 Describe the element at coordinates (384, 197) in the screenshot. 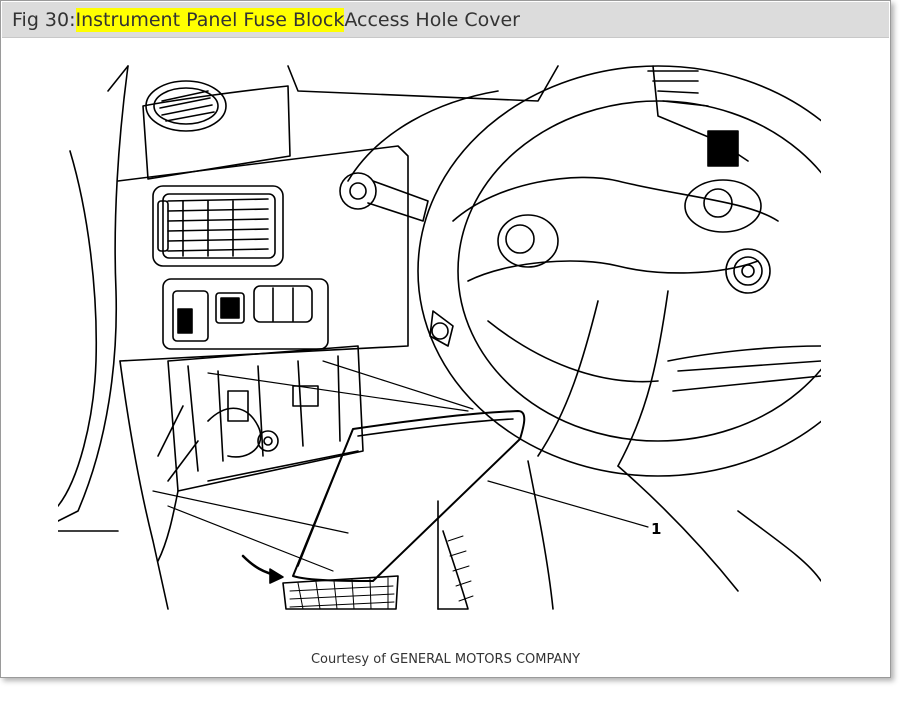

I see `turn-signal-stalk` at that location.